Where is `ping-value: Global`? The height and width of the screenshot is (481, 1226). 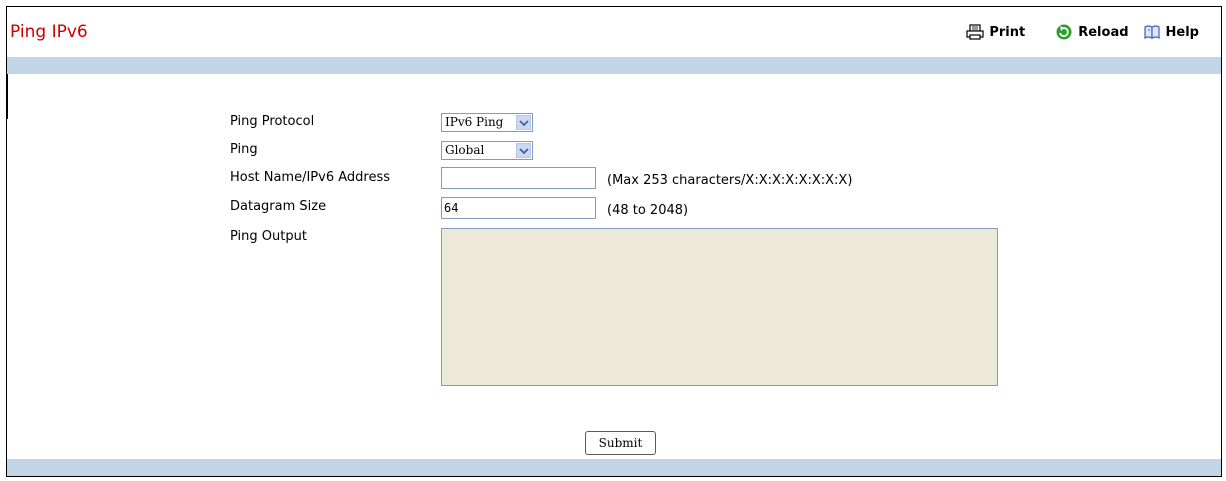
ping-value: Global is located at coordinates (465, 150).